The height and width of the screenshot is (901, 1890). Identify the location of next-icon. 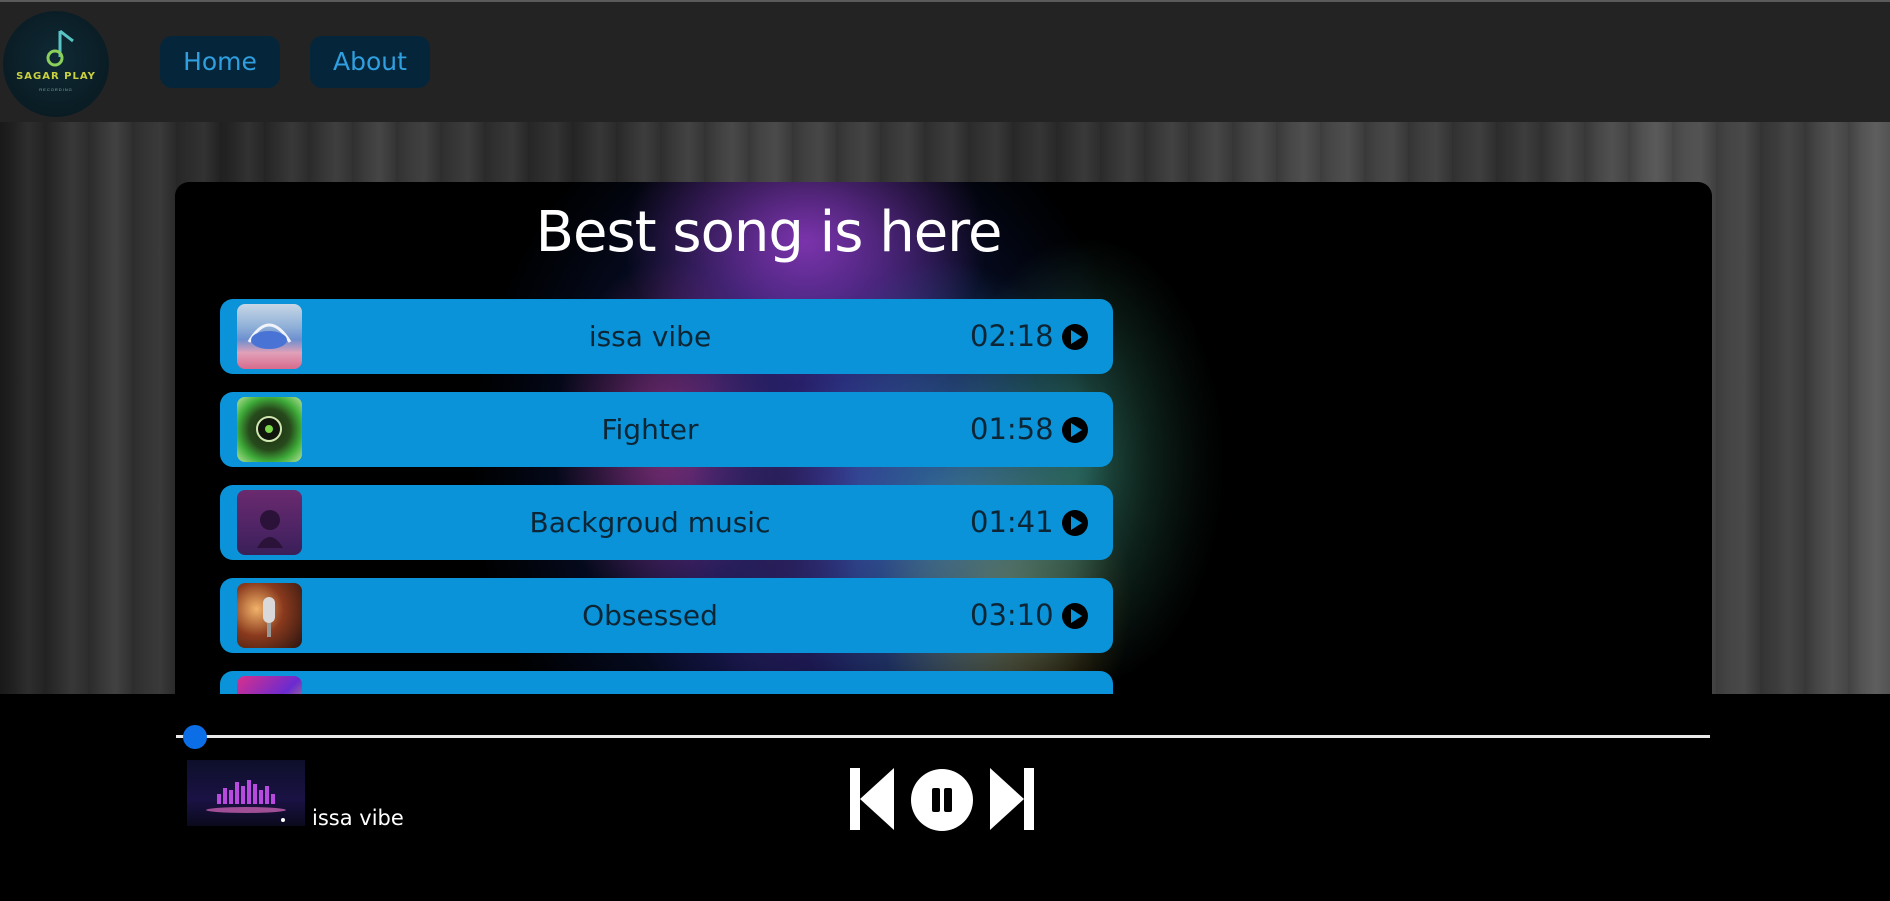
(1012, 799).